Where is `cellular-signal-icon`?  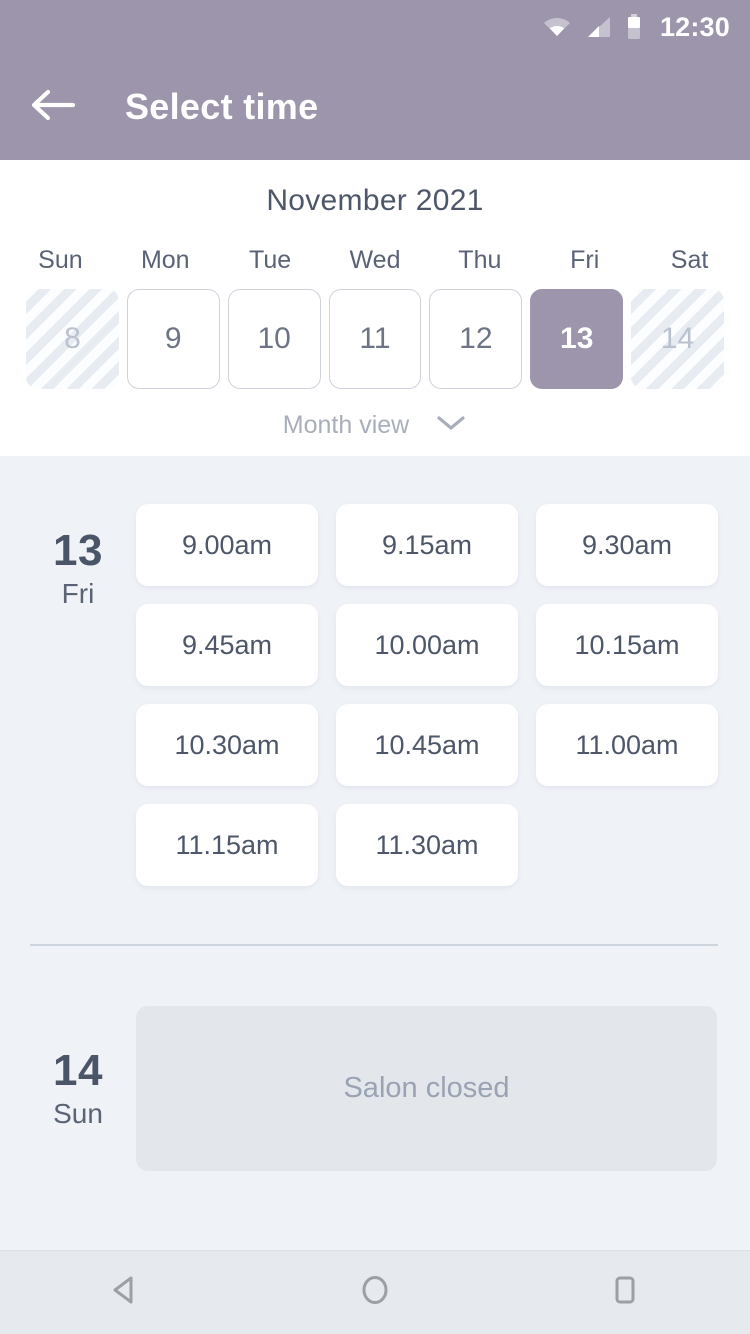 cellular-signal-icon is located at coordinates (599, 27).